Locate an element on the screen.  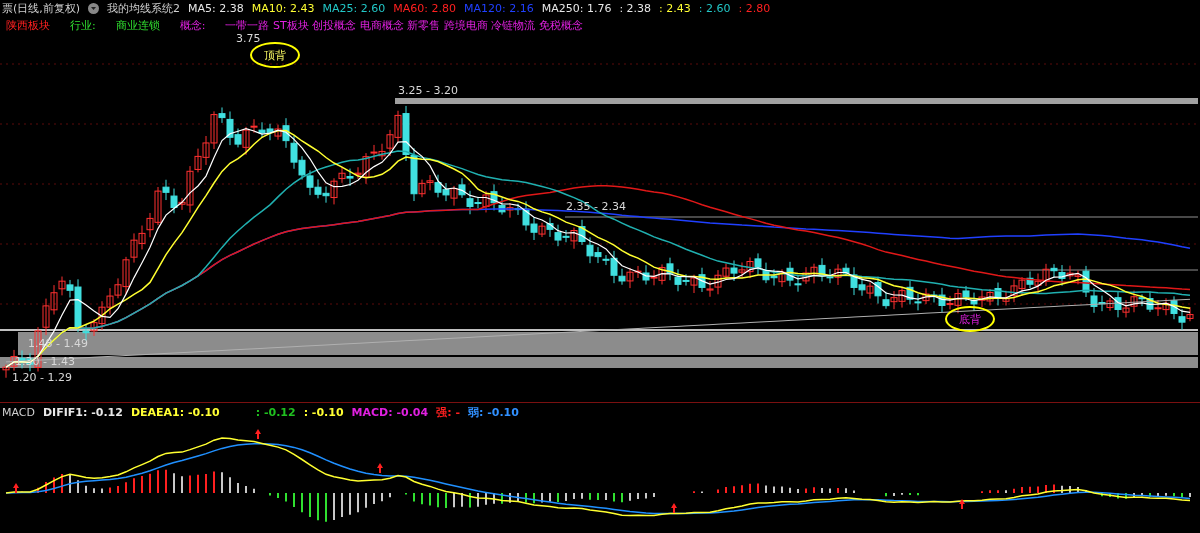
ma-value: MA60: 2.80 is located at coordinates (424, 8).